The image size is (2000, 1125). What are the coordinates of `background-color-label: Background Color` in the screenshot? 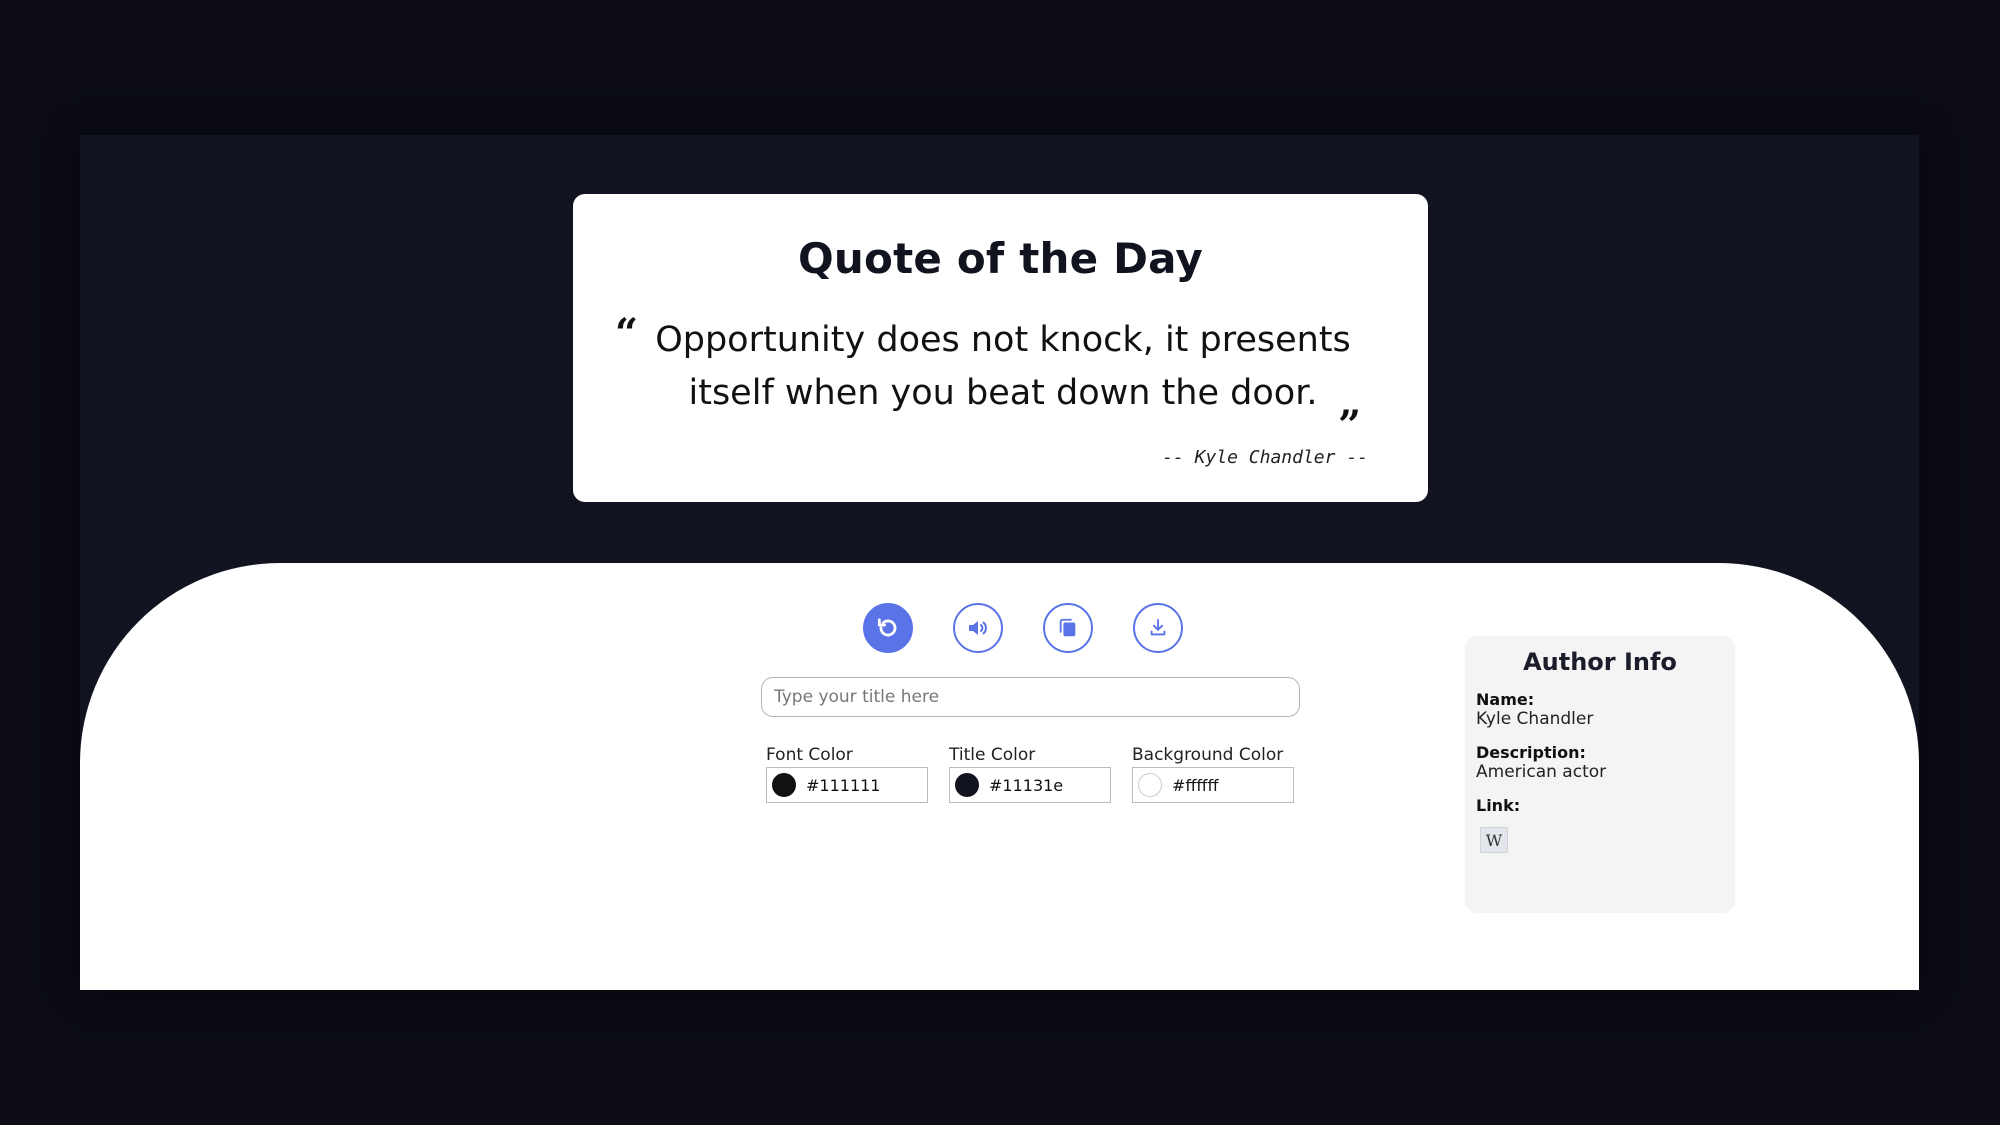 It's located at (1208, 755).